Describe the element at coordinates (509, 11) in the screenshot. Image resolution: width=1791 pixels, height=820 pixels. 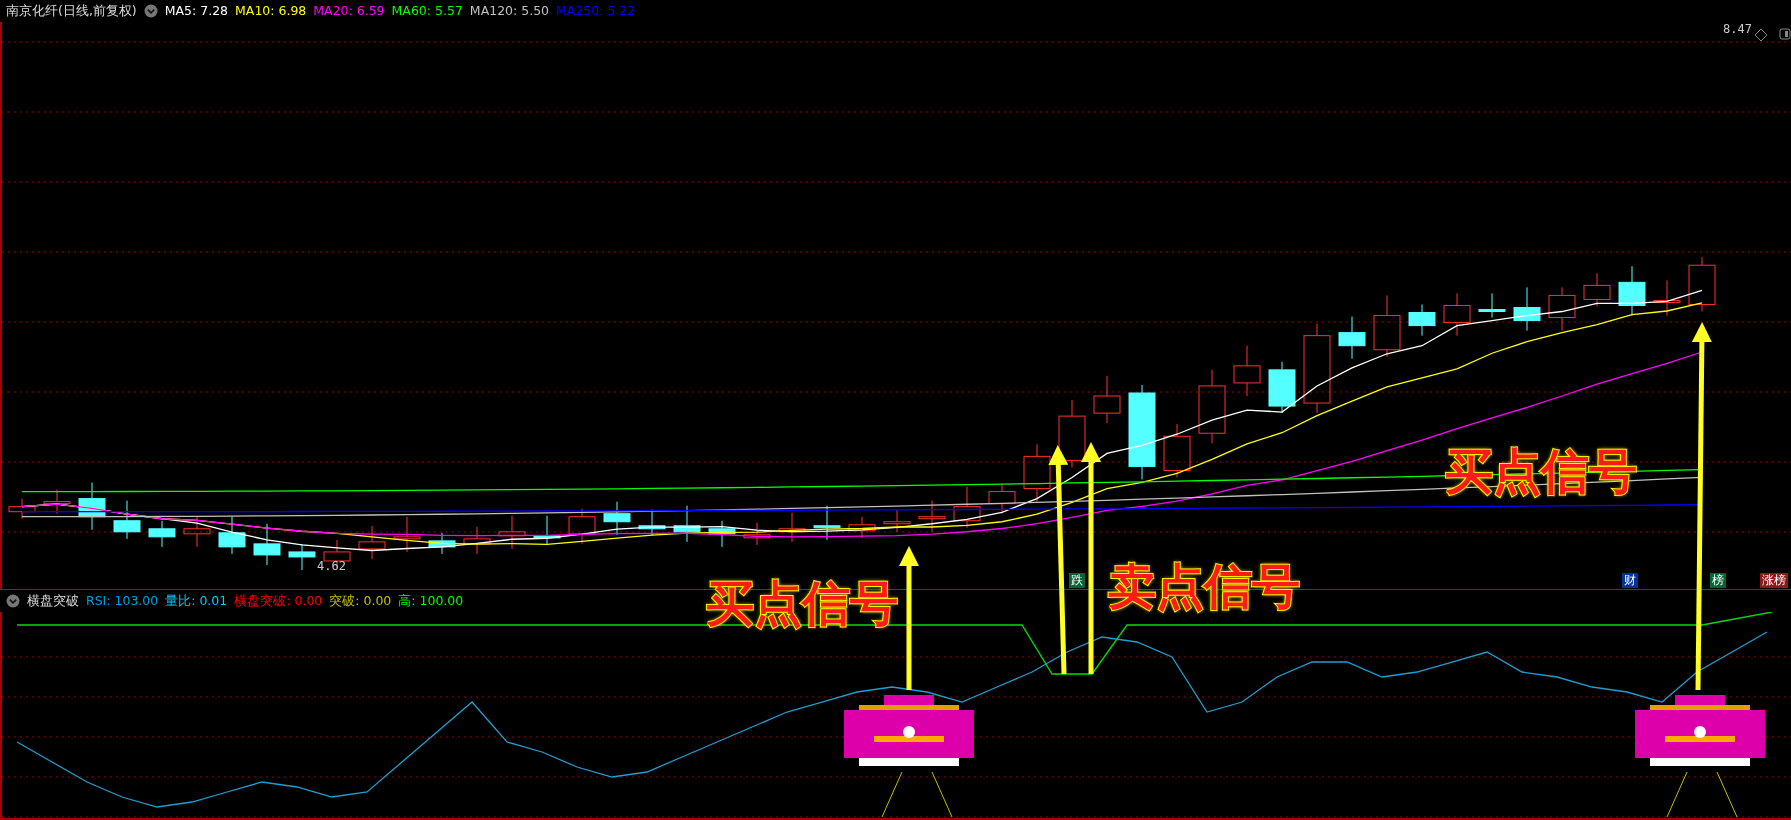
I see `legend-value: MA120: 5.50` at that location.